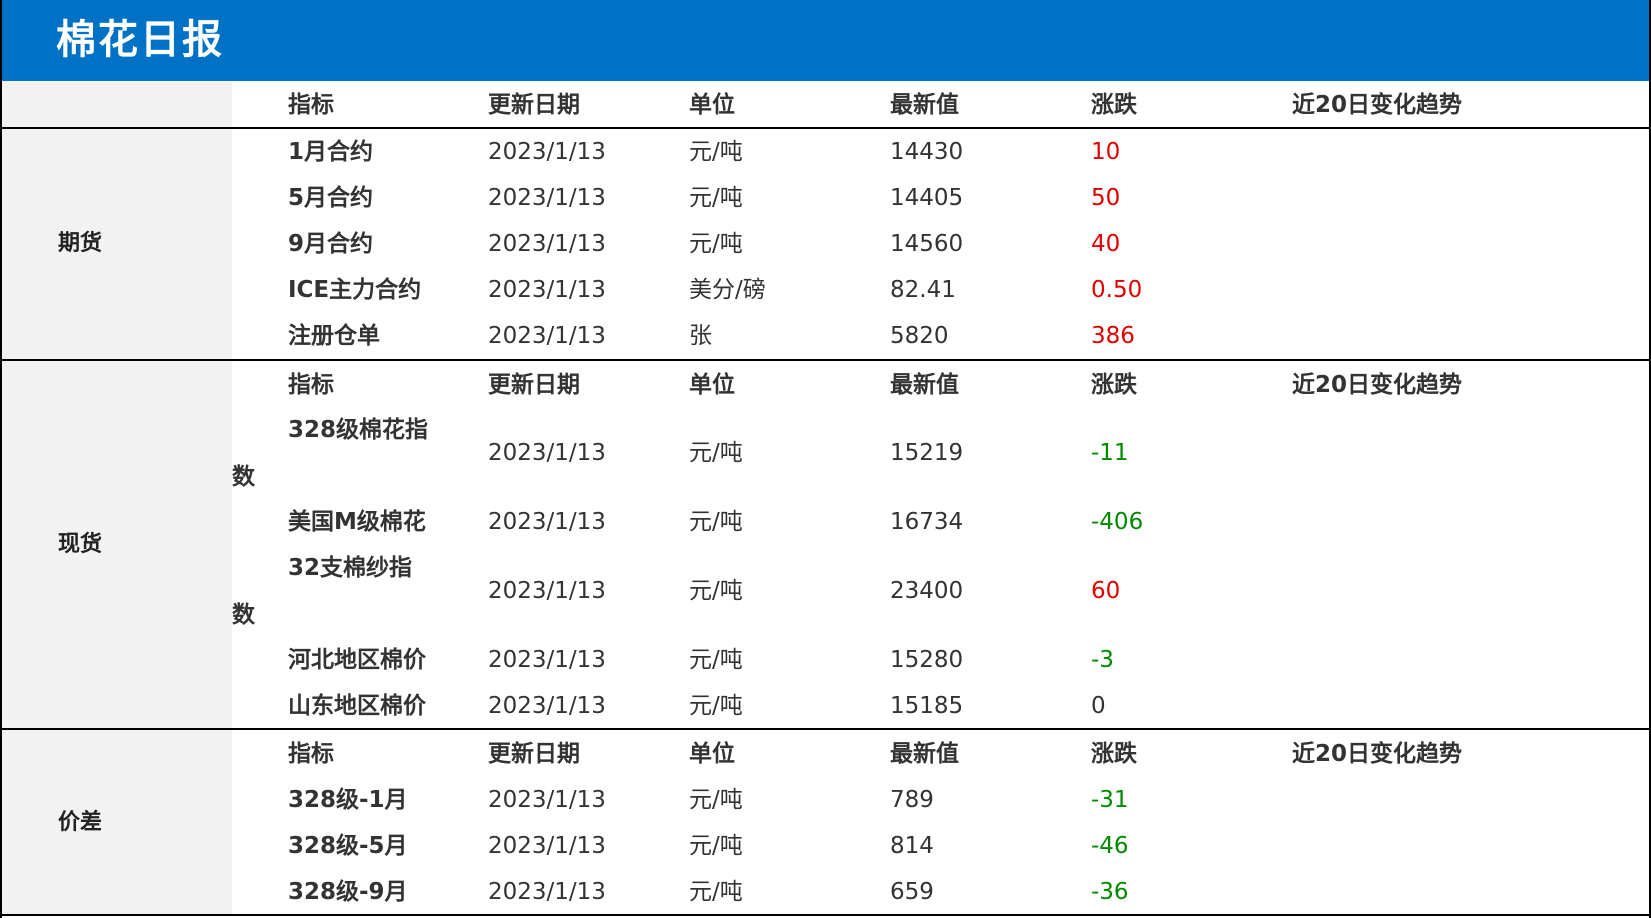 This screenshot has height=918, width=1651. I want to click on row-name: 328级-5月, so click(348, 846).